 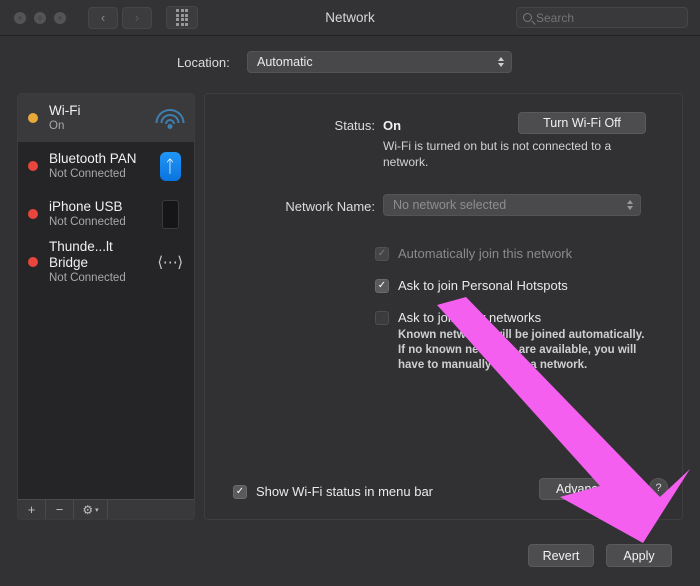 I want to click on close-button, so click(x=20, y=17).